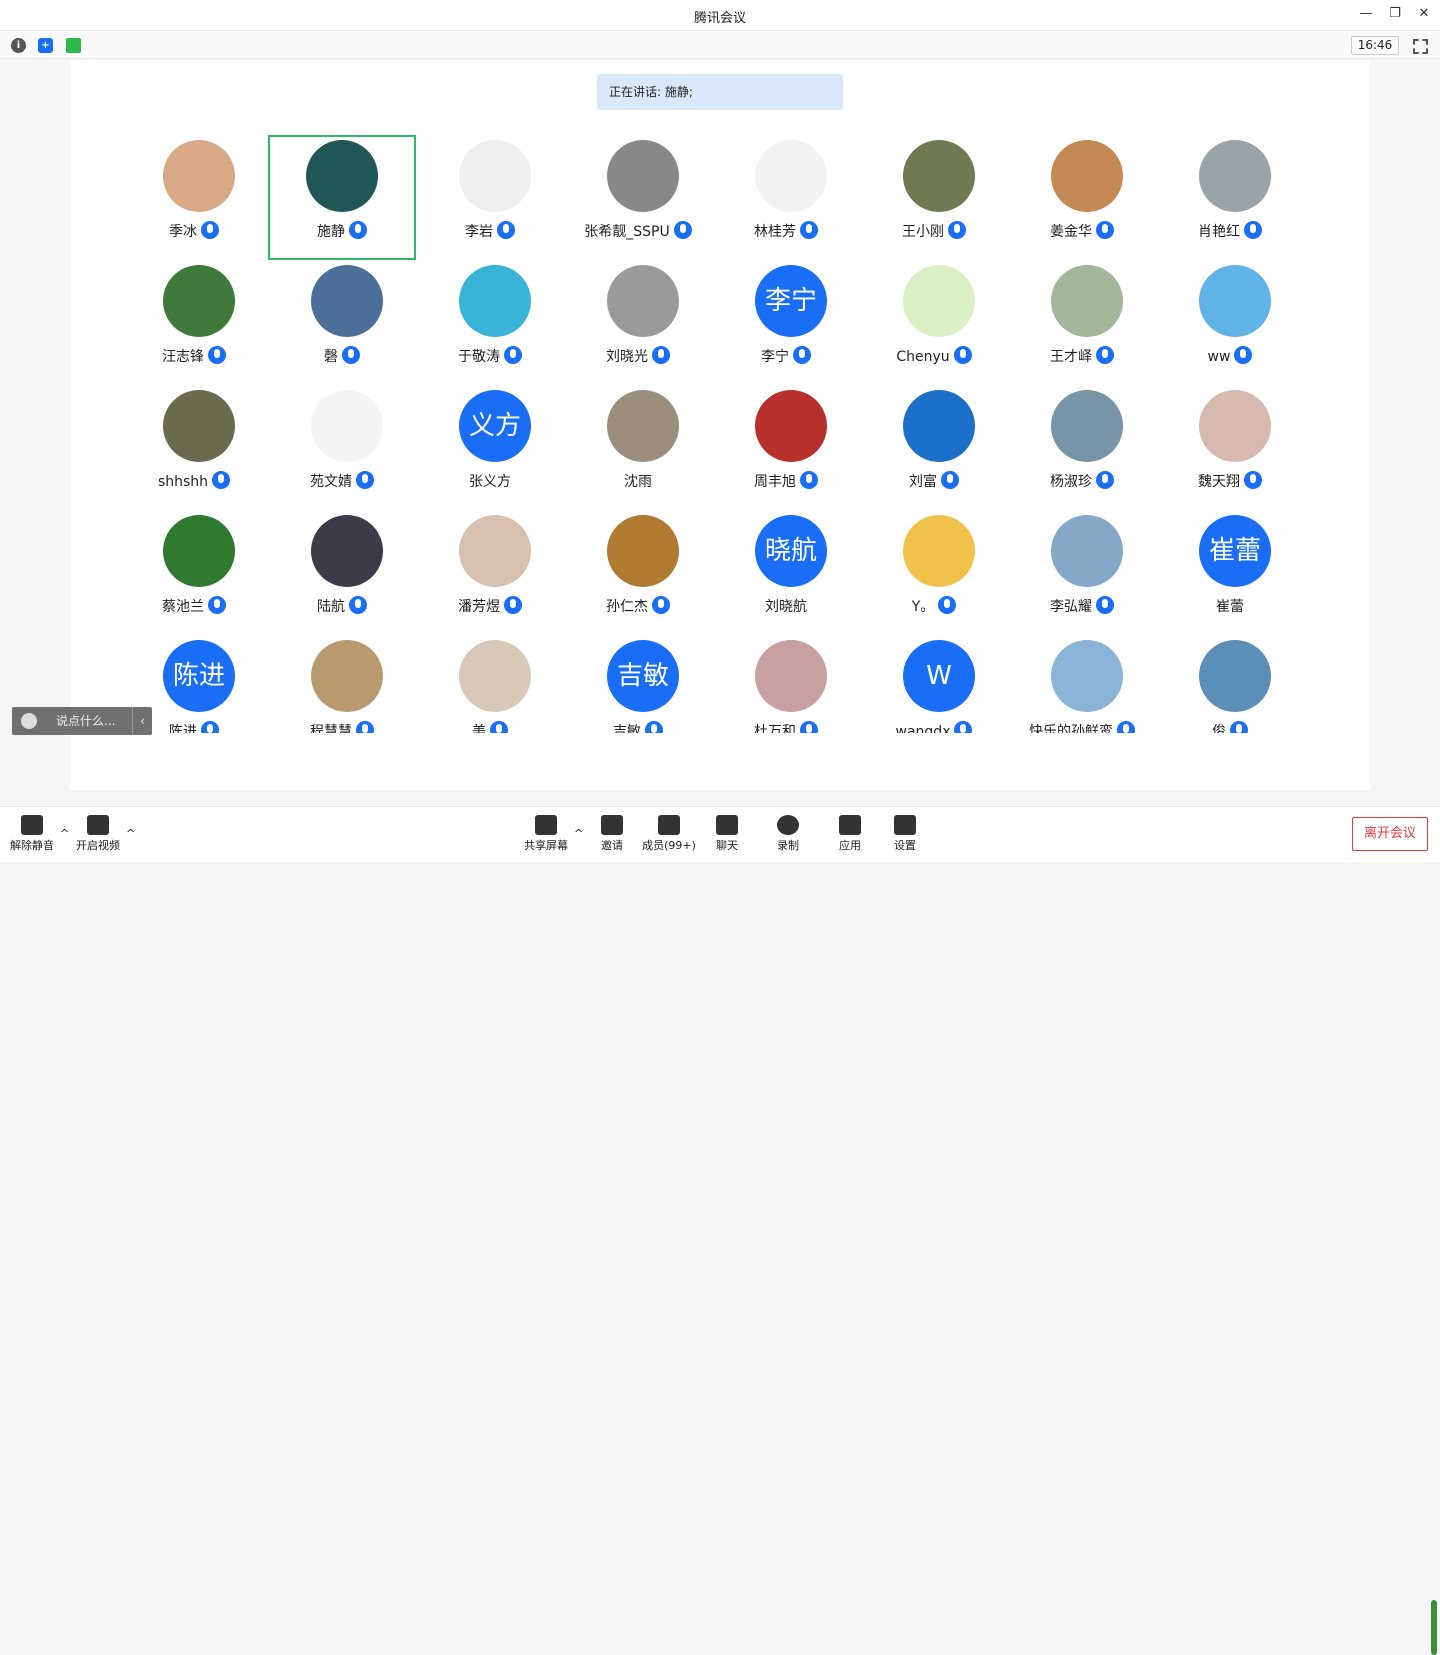 The height and width of the screenshot is (1655, 1440). Describe the element at coordinates (98, 845) in the screenshot. I see `video-label: 开启视频` at that location.